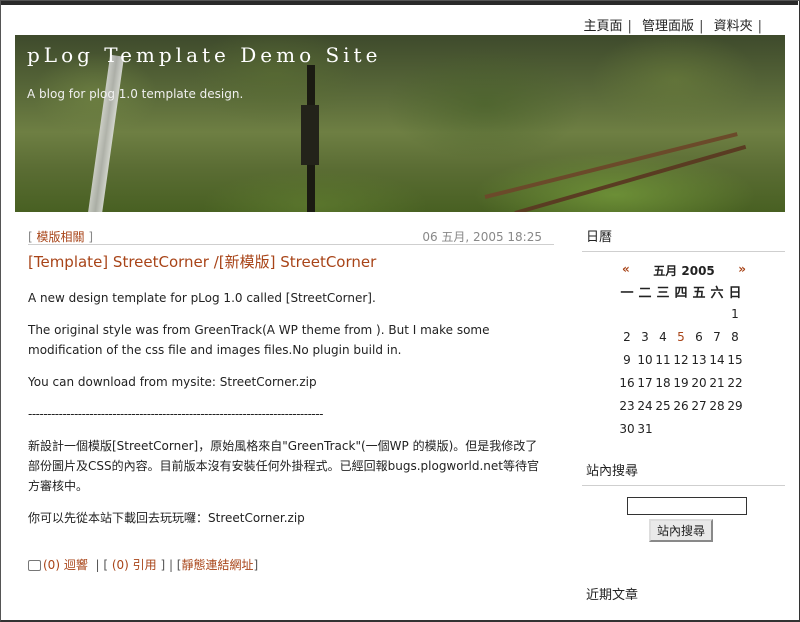 This screenshot has width=800, height=622. What do you see at coordinates (683, 238) in the screenshot?
I see `calendar-heading: 日曆` at bounding box center [683, 238].